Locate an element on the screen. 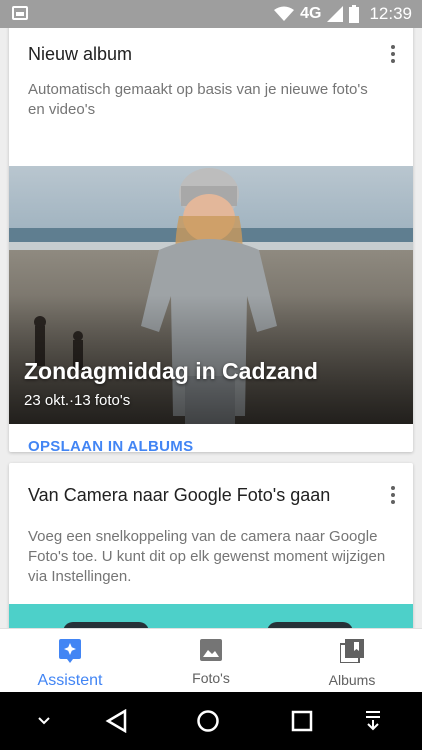  system-navigation-bar is located at coordinates (211, 721).